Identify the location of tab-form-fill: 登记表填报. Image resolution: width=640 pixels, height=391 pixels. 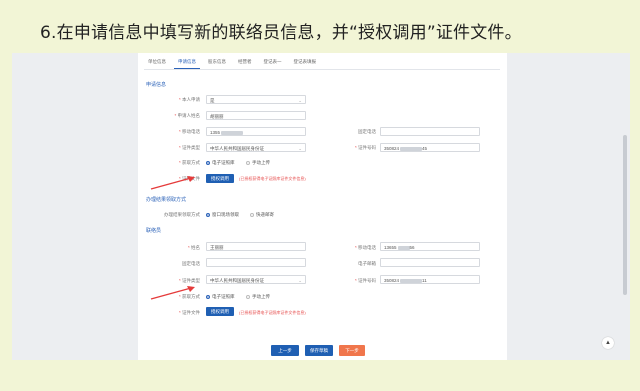
(305, 62).